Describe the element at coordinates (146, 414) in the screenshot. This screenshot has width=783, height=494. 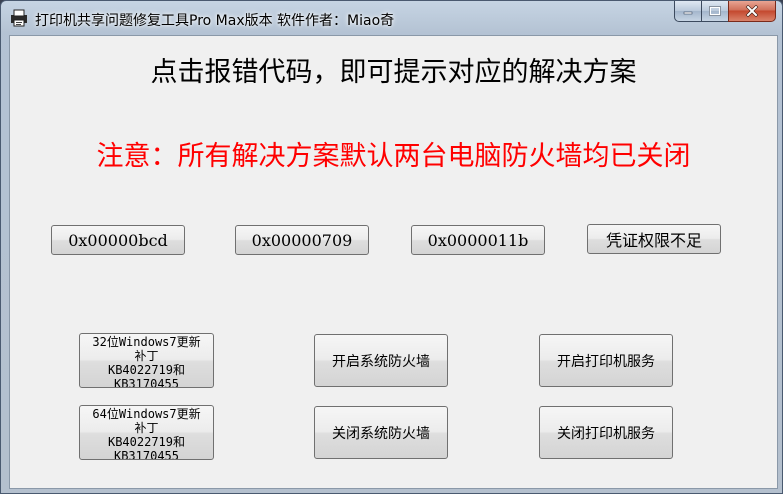
I see `patch-64-line1: 64位Windows7更新` at that location.